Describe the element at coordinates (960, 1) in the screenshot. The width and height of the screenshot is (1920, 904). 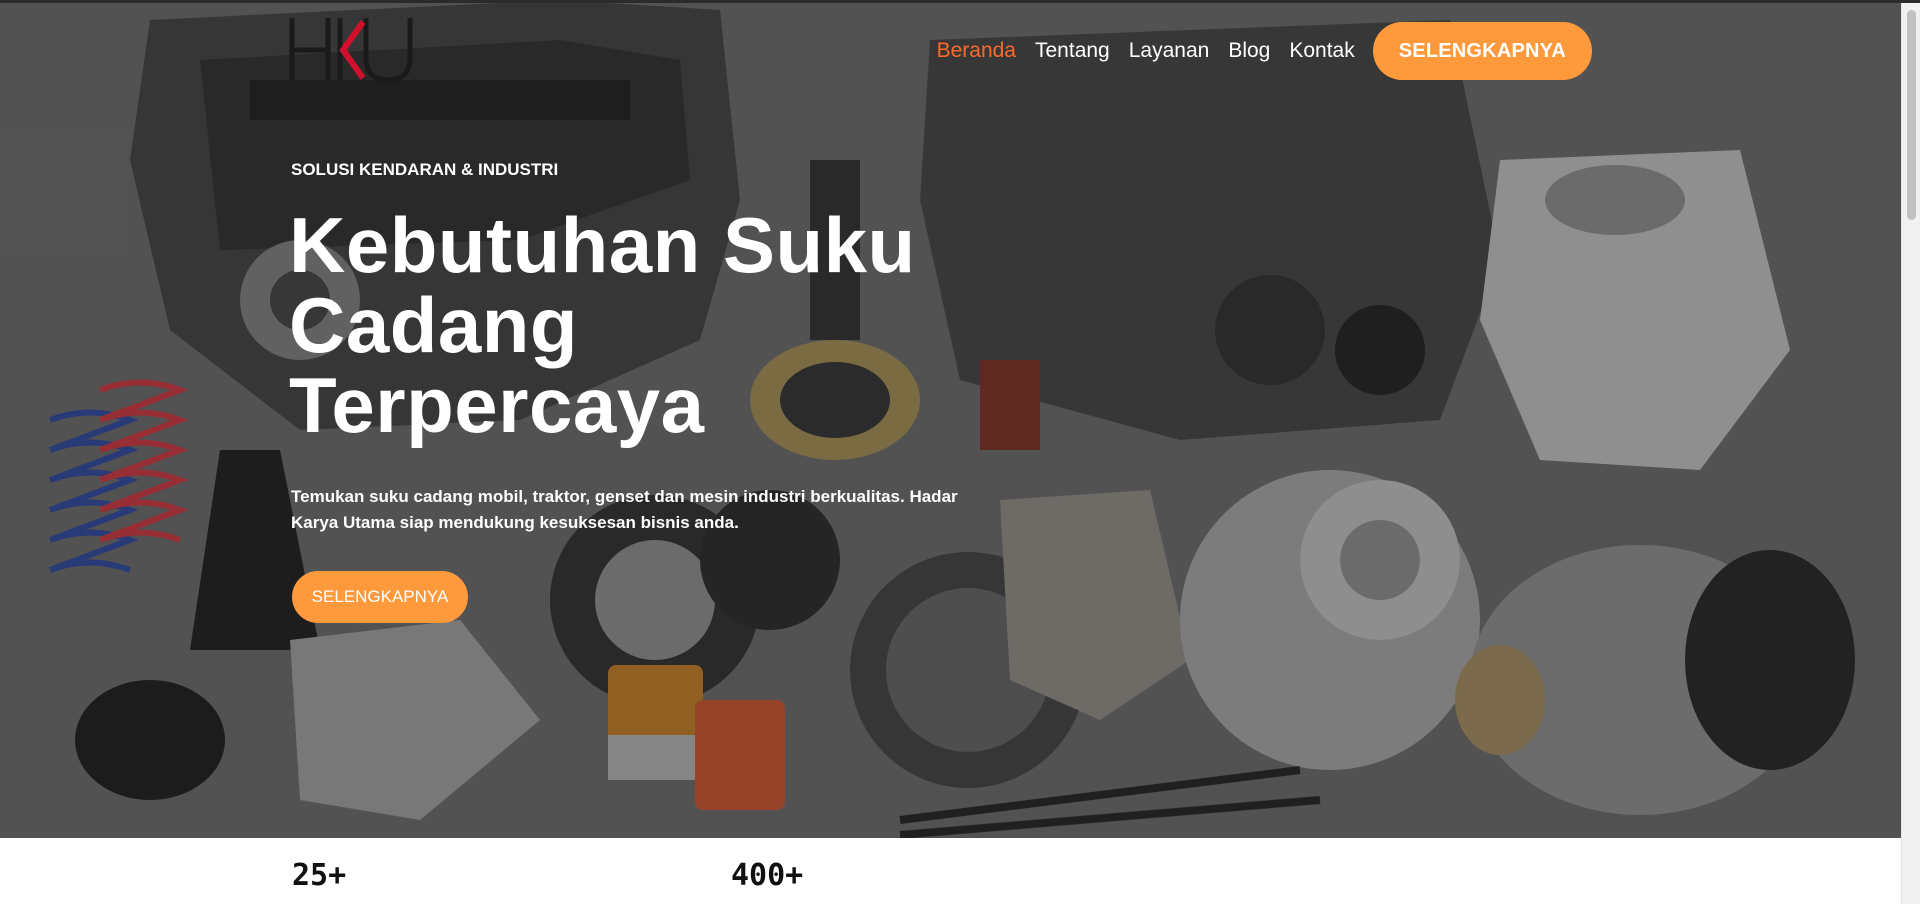
I see `top-border` at that location.